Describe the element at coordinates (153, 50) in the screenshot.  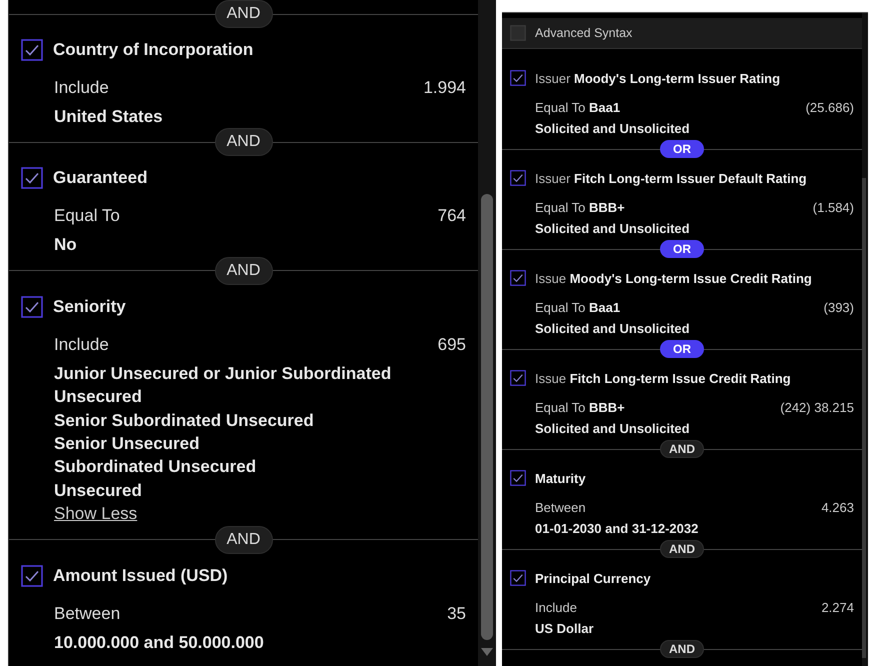
I see `criterion-title: Country of Incorporation` at that location.